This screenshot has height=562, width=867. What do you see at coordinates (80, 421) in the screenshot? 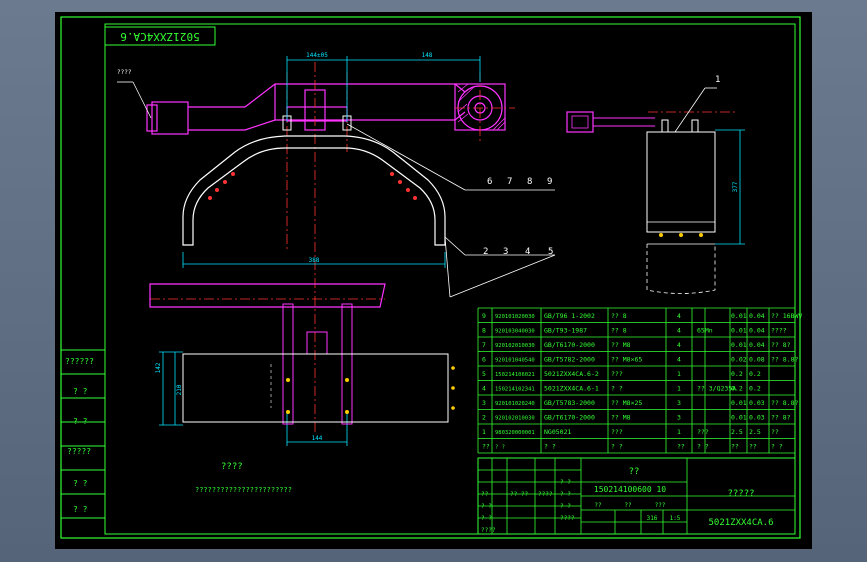
I see `side-stamp-3: ? ?` at bounding box center [80, 421].